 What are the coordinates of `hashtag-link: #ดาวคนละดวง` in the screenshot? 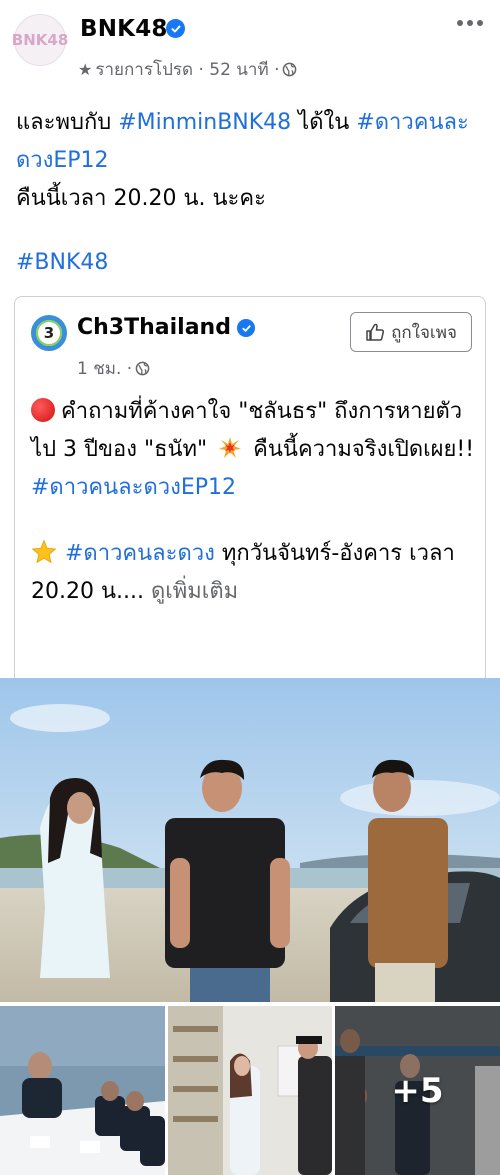 It's located at (140, 553).